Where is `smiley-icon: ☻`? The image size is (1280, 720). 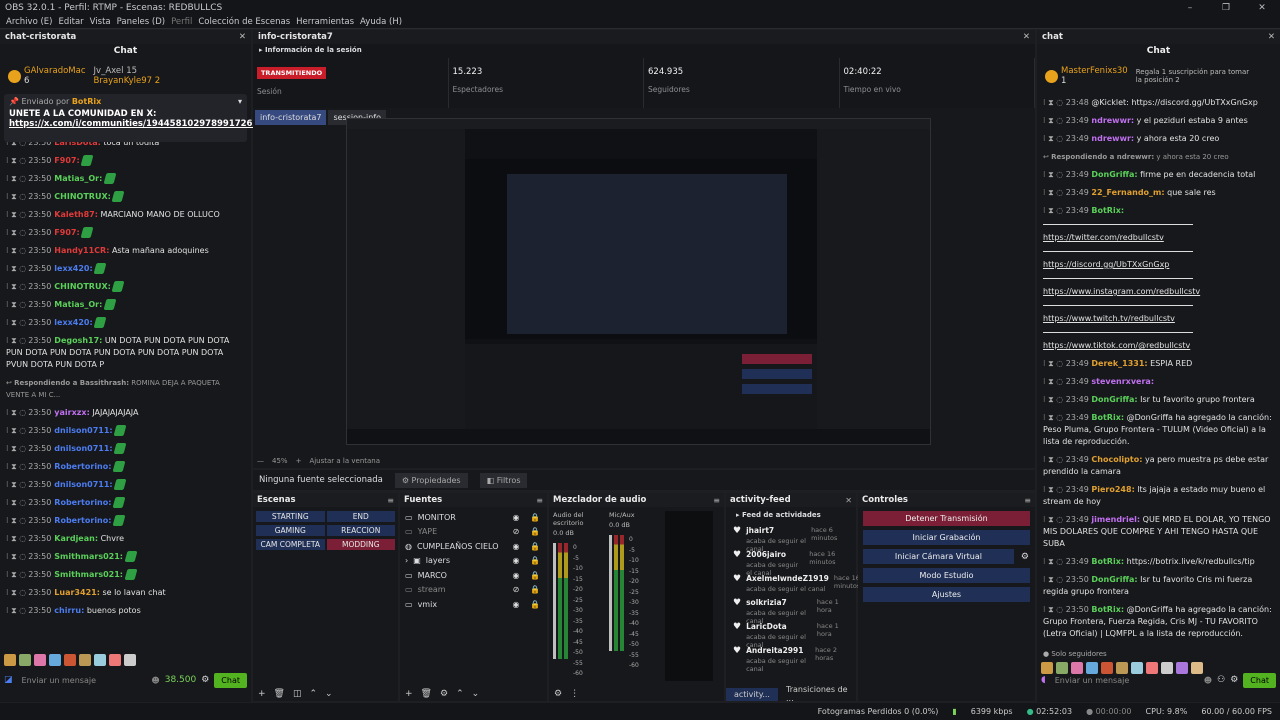 smiley-icon: ☻ is located at coordinates (155, 680).